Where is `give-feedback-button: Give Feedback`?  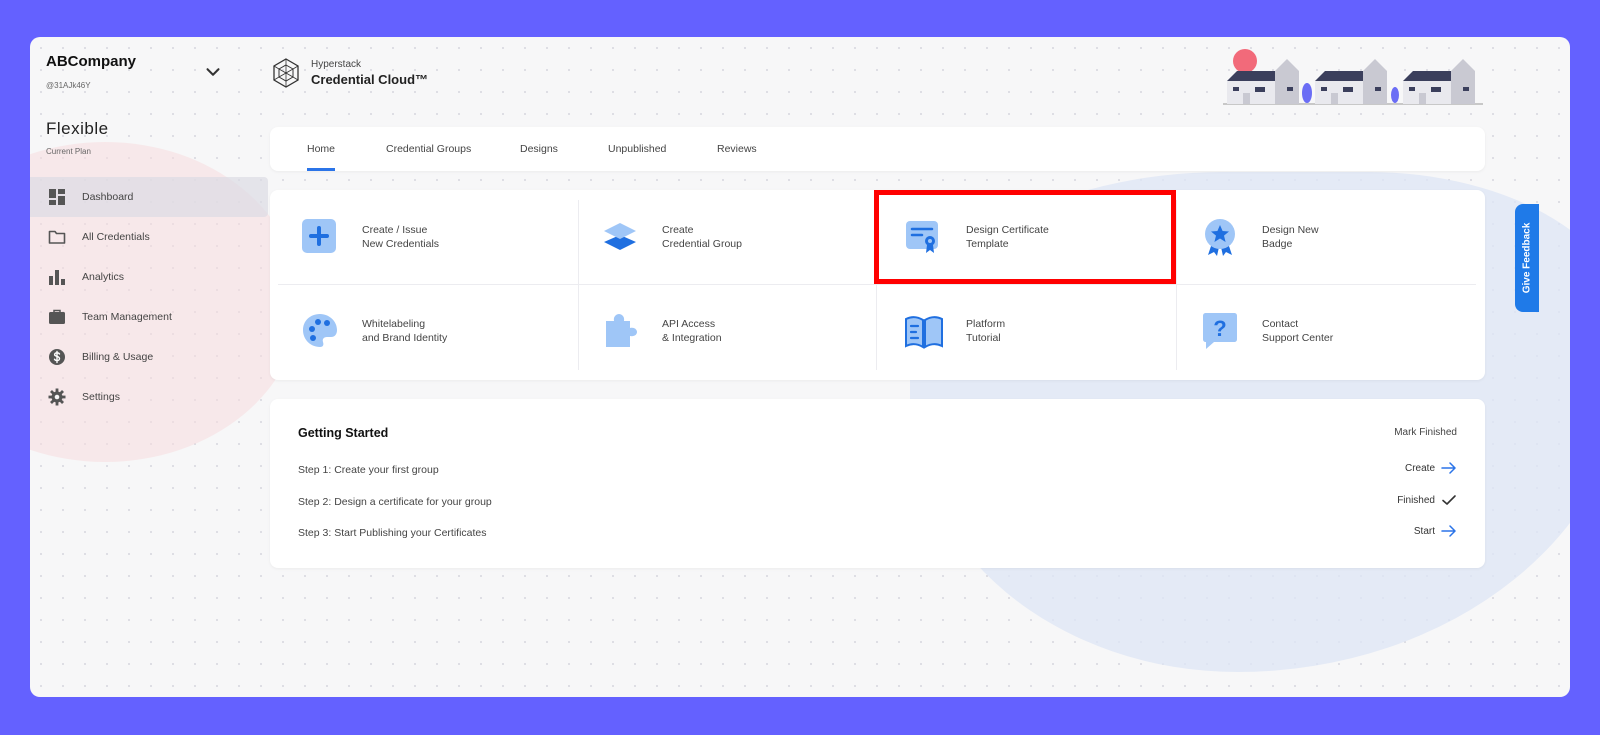 give-feedback-button: Give Feedback is located at coordinates (1527, 258).